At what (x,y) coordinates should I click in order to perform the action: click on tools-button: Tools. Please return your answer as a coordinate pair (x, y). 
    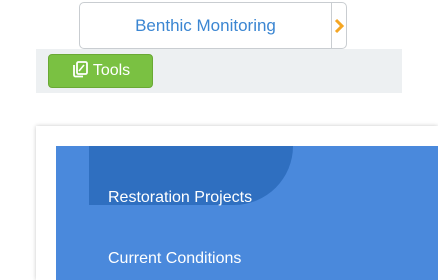
    Looking at the image, I should click on (100, 71).